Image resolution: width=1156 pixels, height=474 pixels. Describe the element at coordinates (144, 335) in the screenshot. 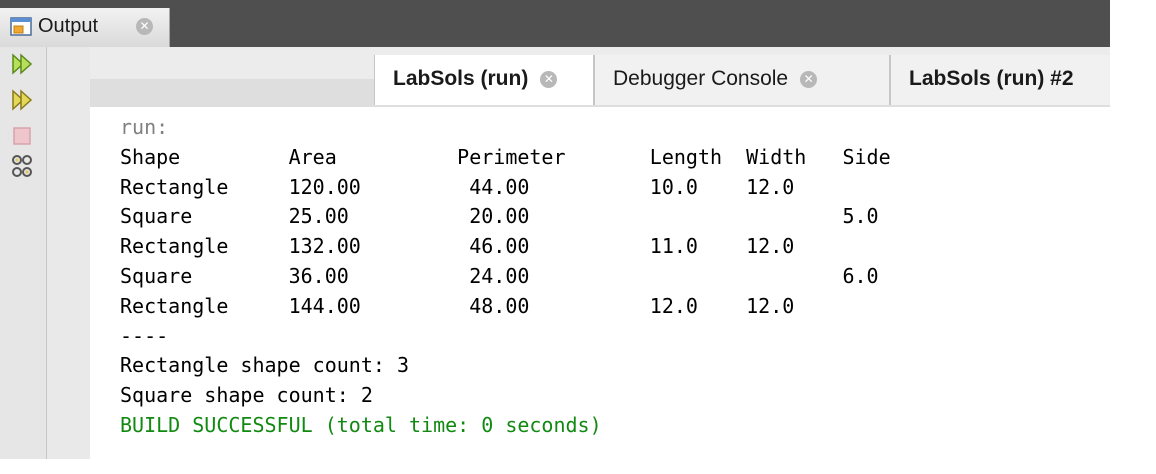

I see `console-line: ----` at that location.